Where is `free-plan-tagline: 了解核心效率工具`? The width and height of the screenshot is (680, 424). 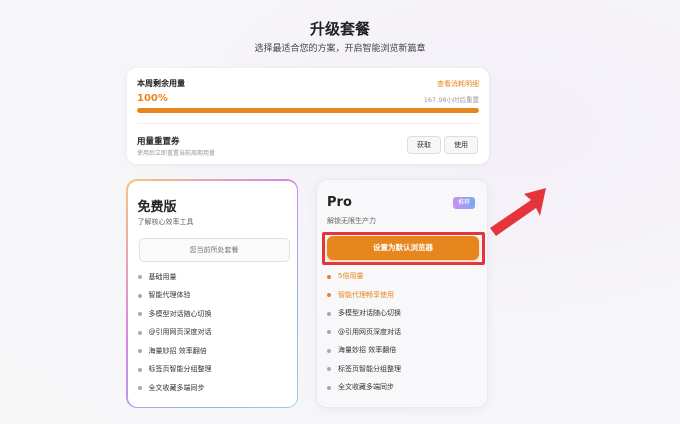
free-plan-tagline: 了解核心效率工具 is located at coordinates (165, 221).